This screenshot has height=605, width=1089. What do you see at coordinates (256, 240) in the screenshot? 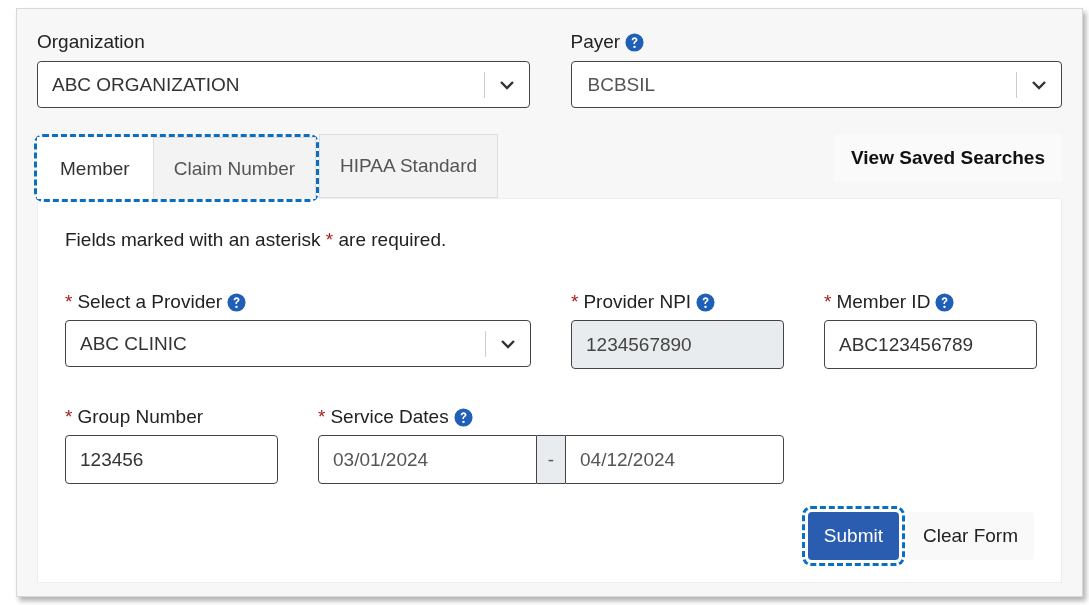
I see `required-note: Fields marked with an asterisk * are required.` at bounding box center [256, 240].